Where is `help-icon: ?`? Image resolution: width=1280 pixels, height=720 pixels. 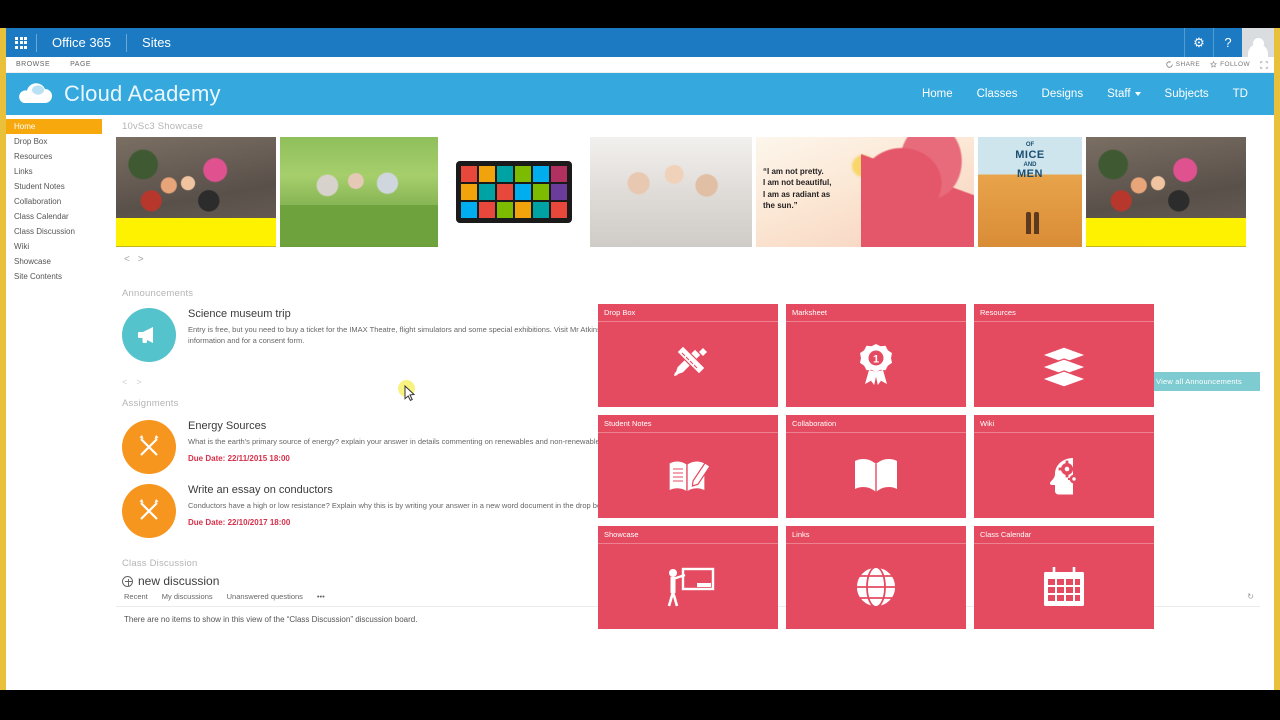 help-icon: ? is located at coordinates (1227, 42).